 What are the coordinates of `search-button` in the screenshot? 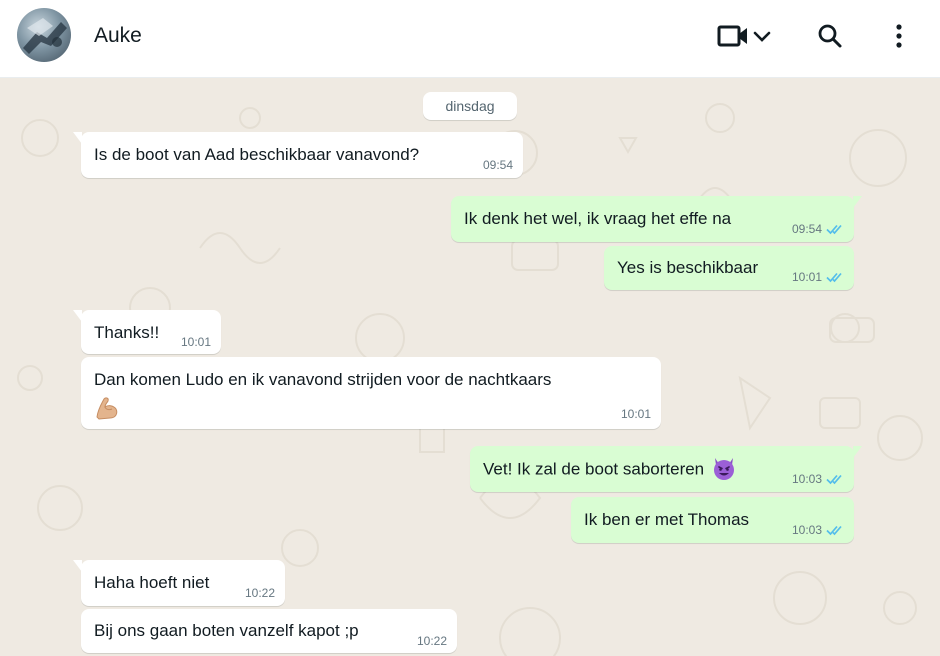 It's located at (830, 36).